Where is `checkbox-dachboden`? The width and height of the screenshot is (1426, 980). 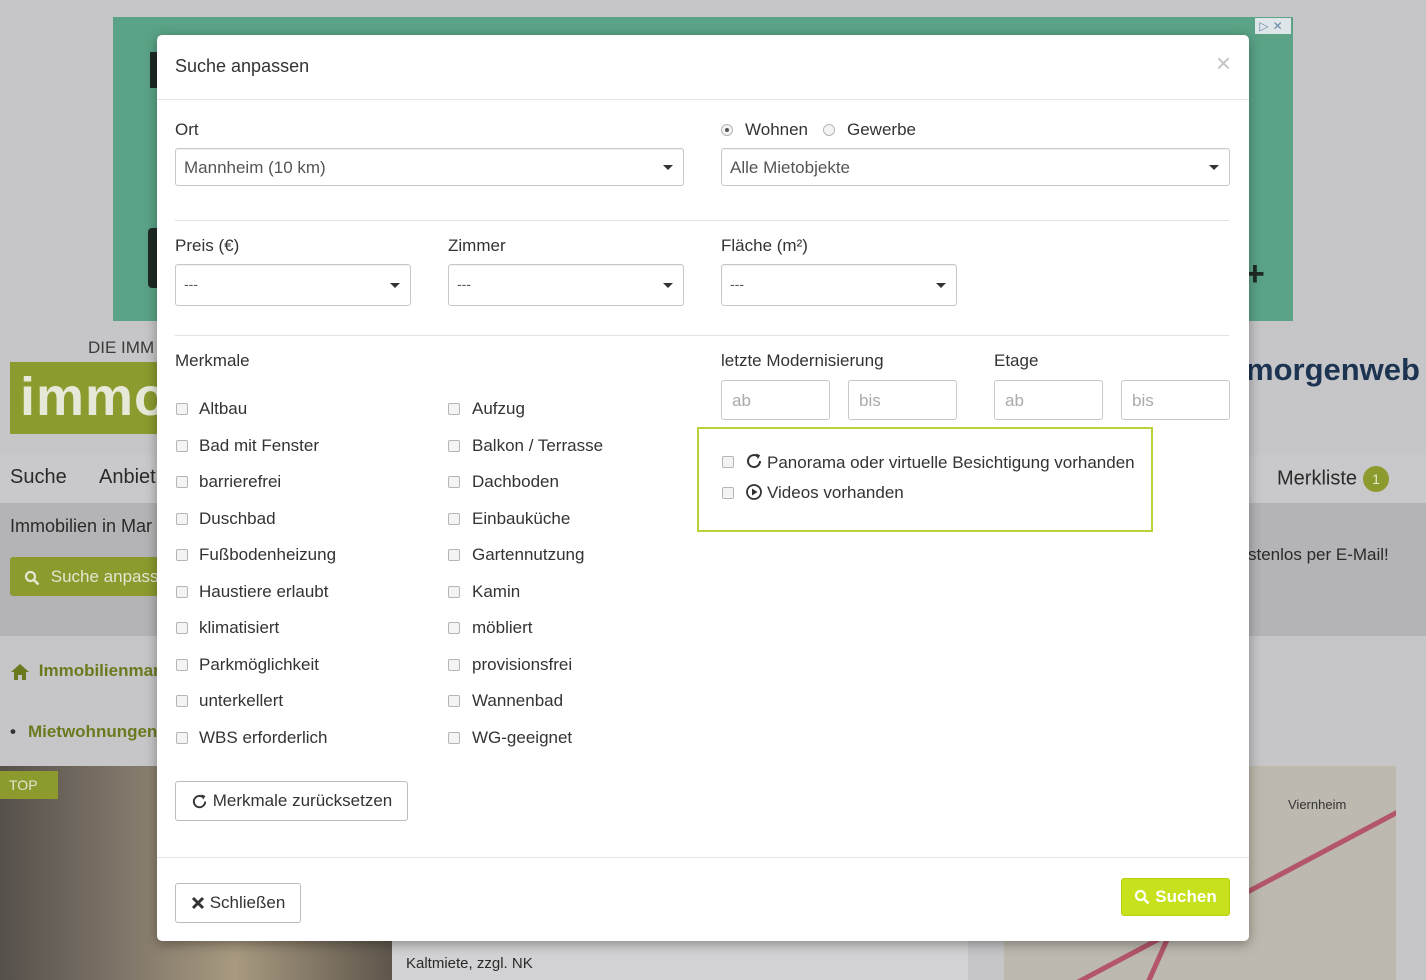 checkbox-dachboden is located at coordinates (454, 482).